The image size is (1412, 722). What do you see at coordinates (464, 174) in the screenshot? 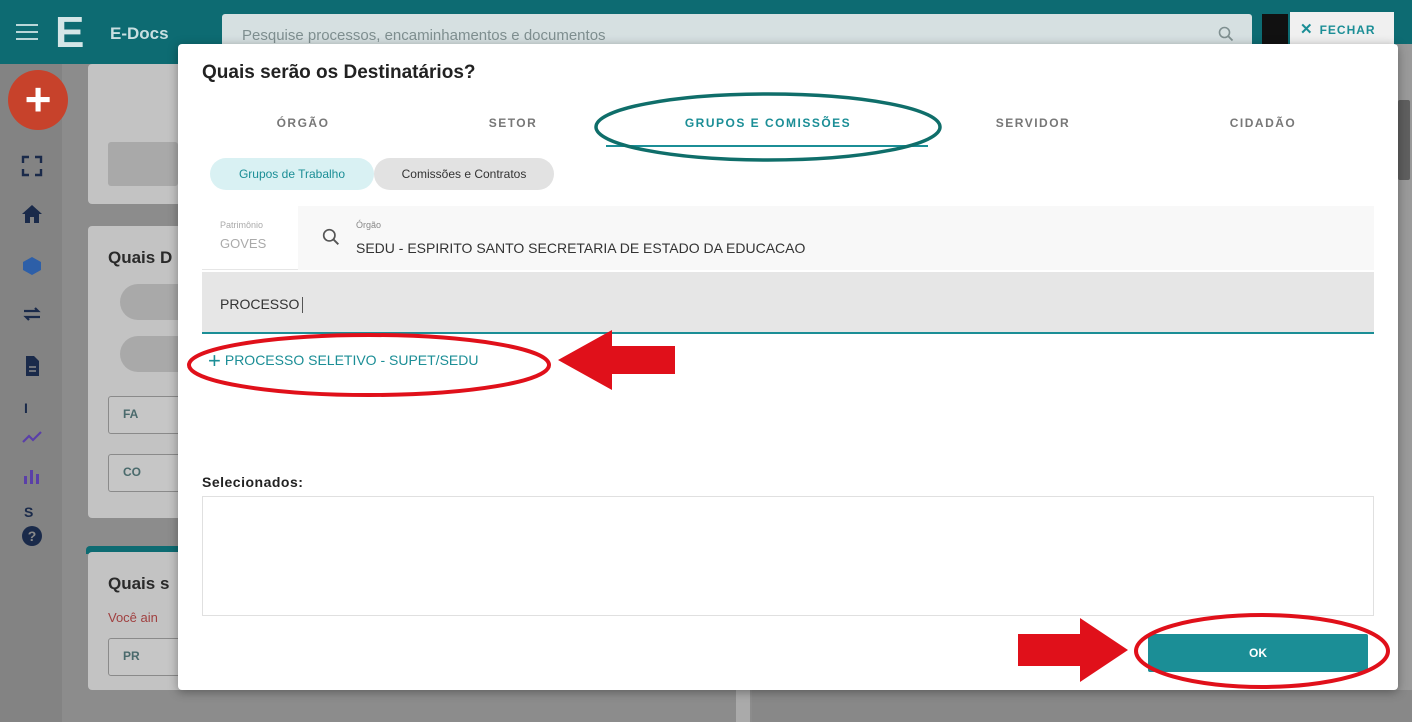
I see `chip-comissoes-e-contratos: Comissões e Contratos` at bounding box center [464, 174].